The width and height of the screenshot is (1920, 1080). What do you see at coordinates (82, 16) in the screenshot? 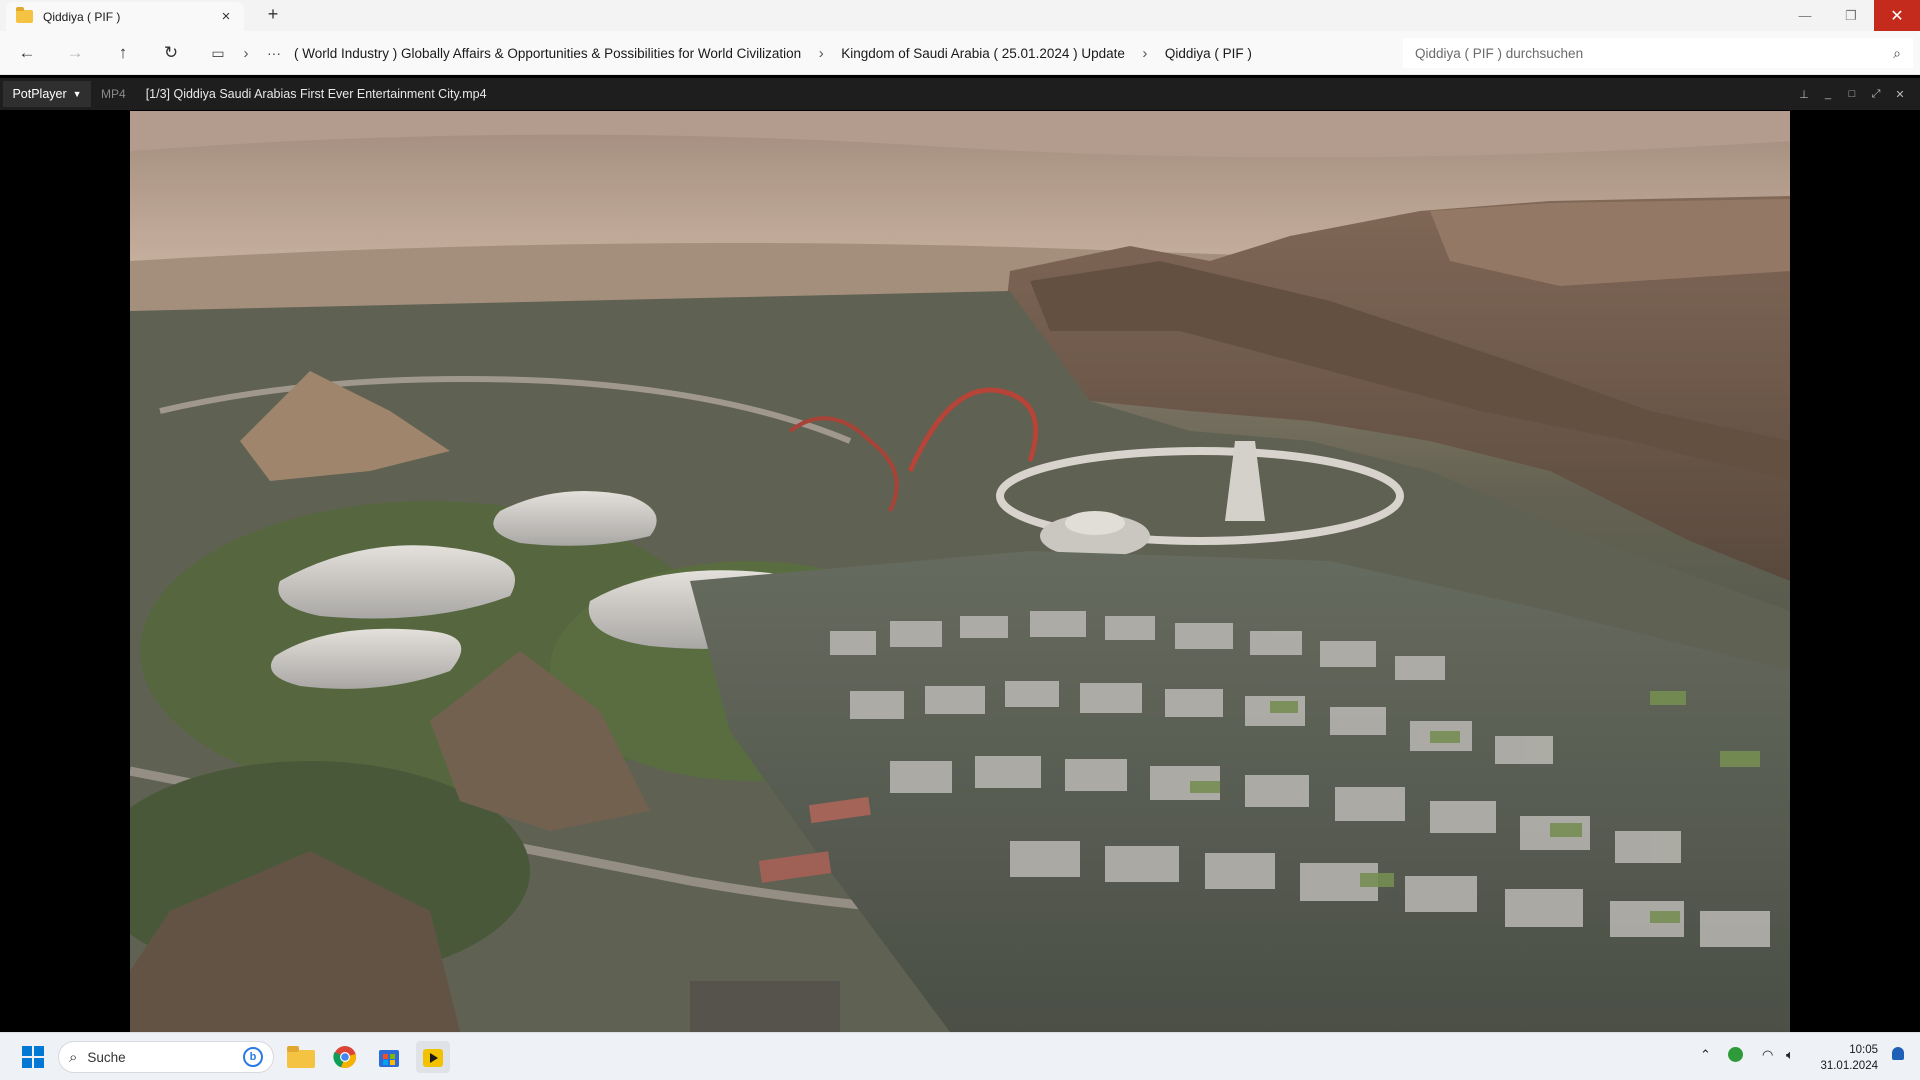
I see `tab-title: Qiddiya ( PIF )` at bounding box center [82, 16].